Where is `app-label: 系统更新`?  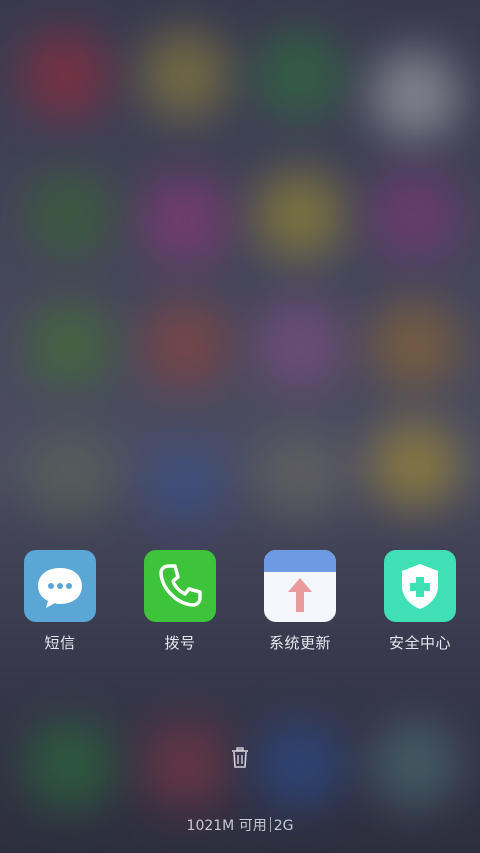
app-label: 系统更新 is located at coordinates (299, 643).